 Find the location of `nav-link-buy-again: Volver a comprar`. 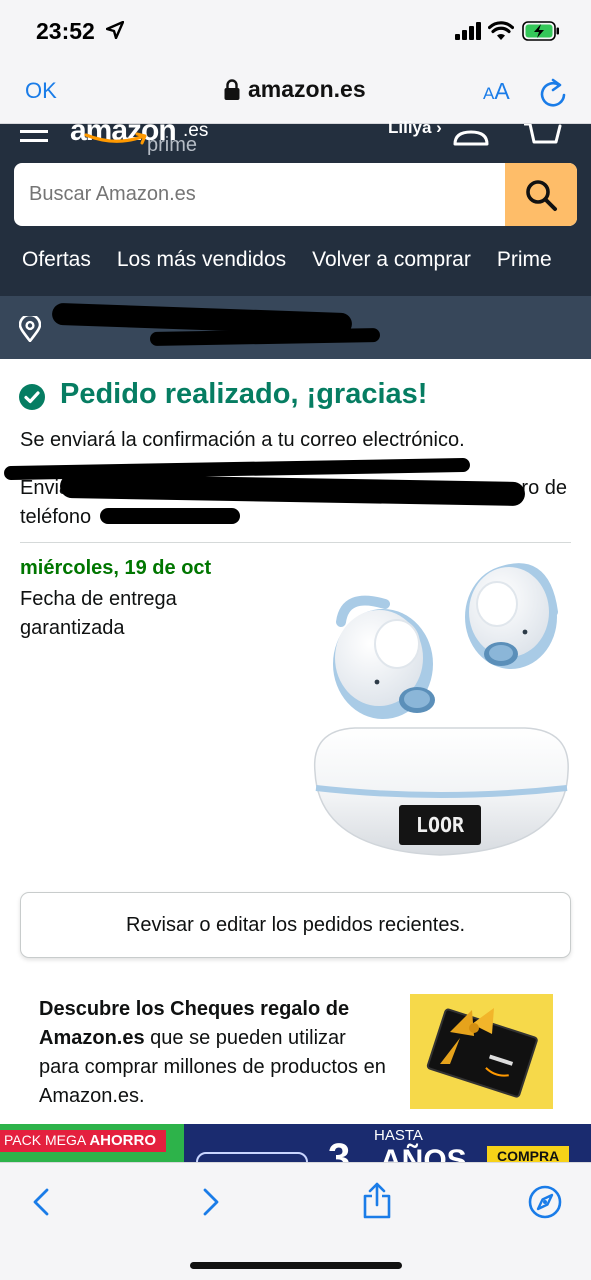

nav-link-buy-again: Volver a comprar is located at coordinates (391, 260).